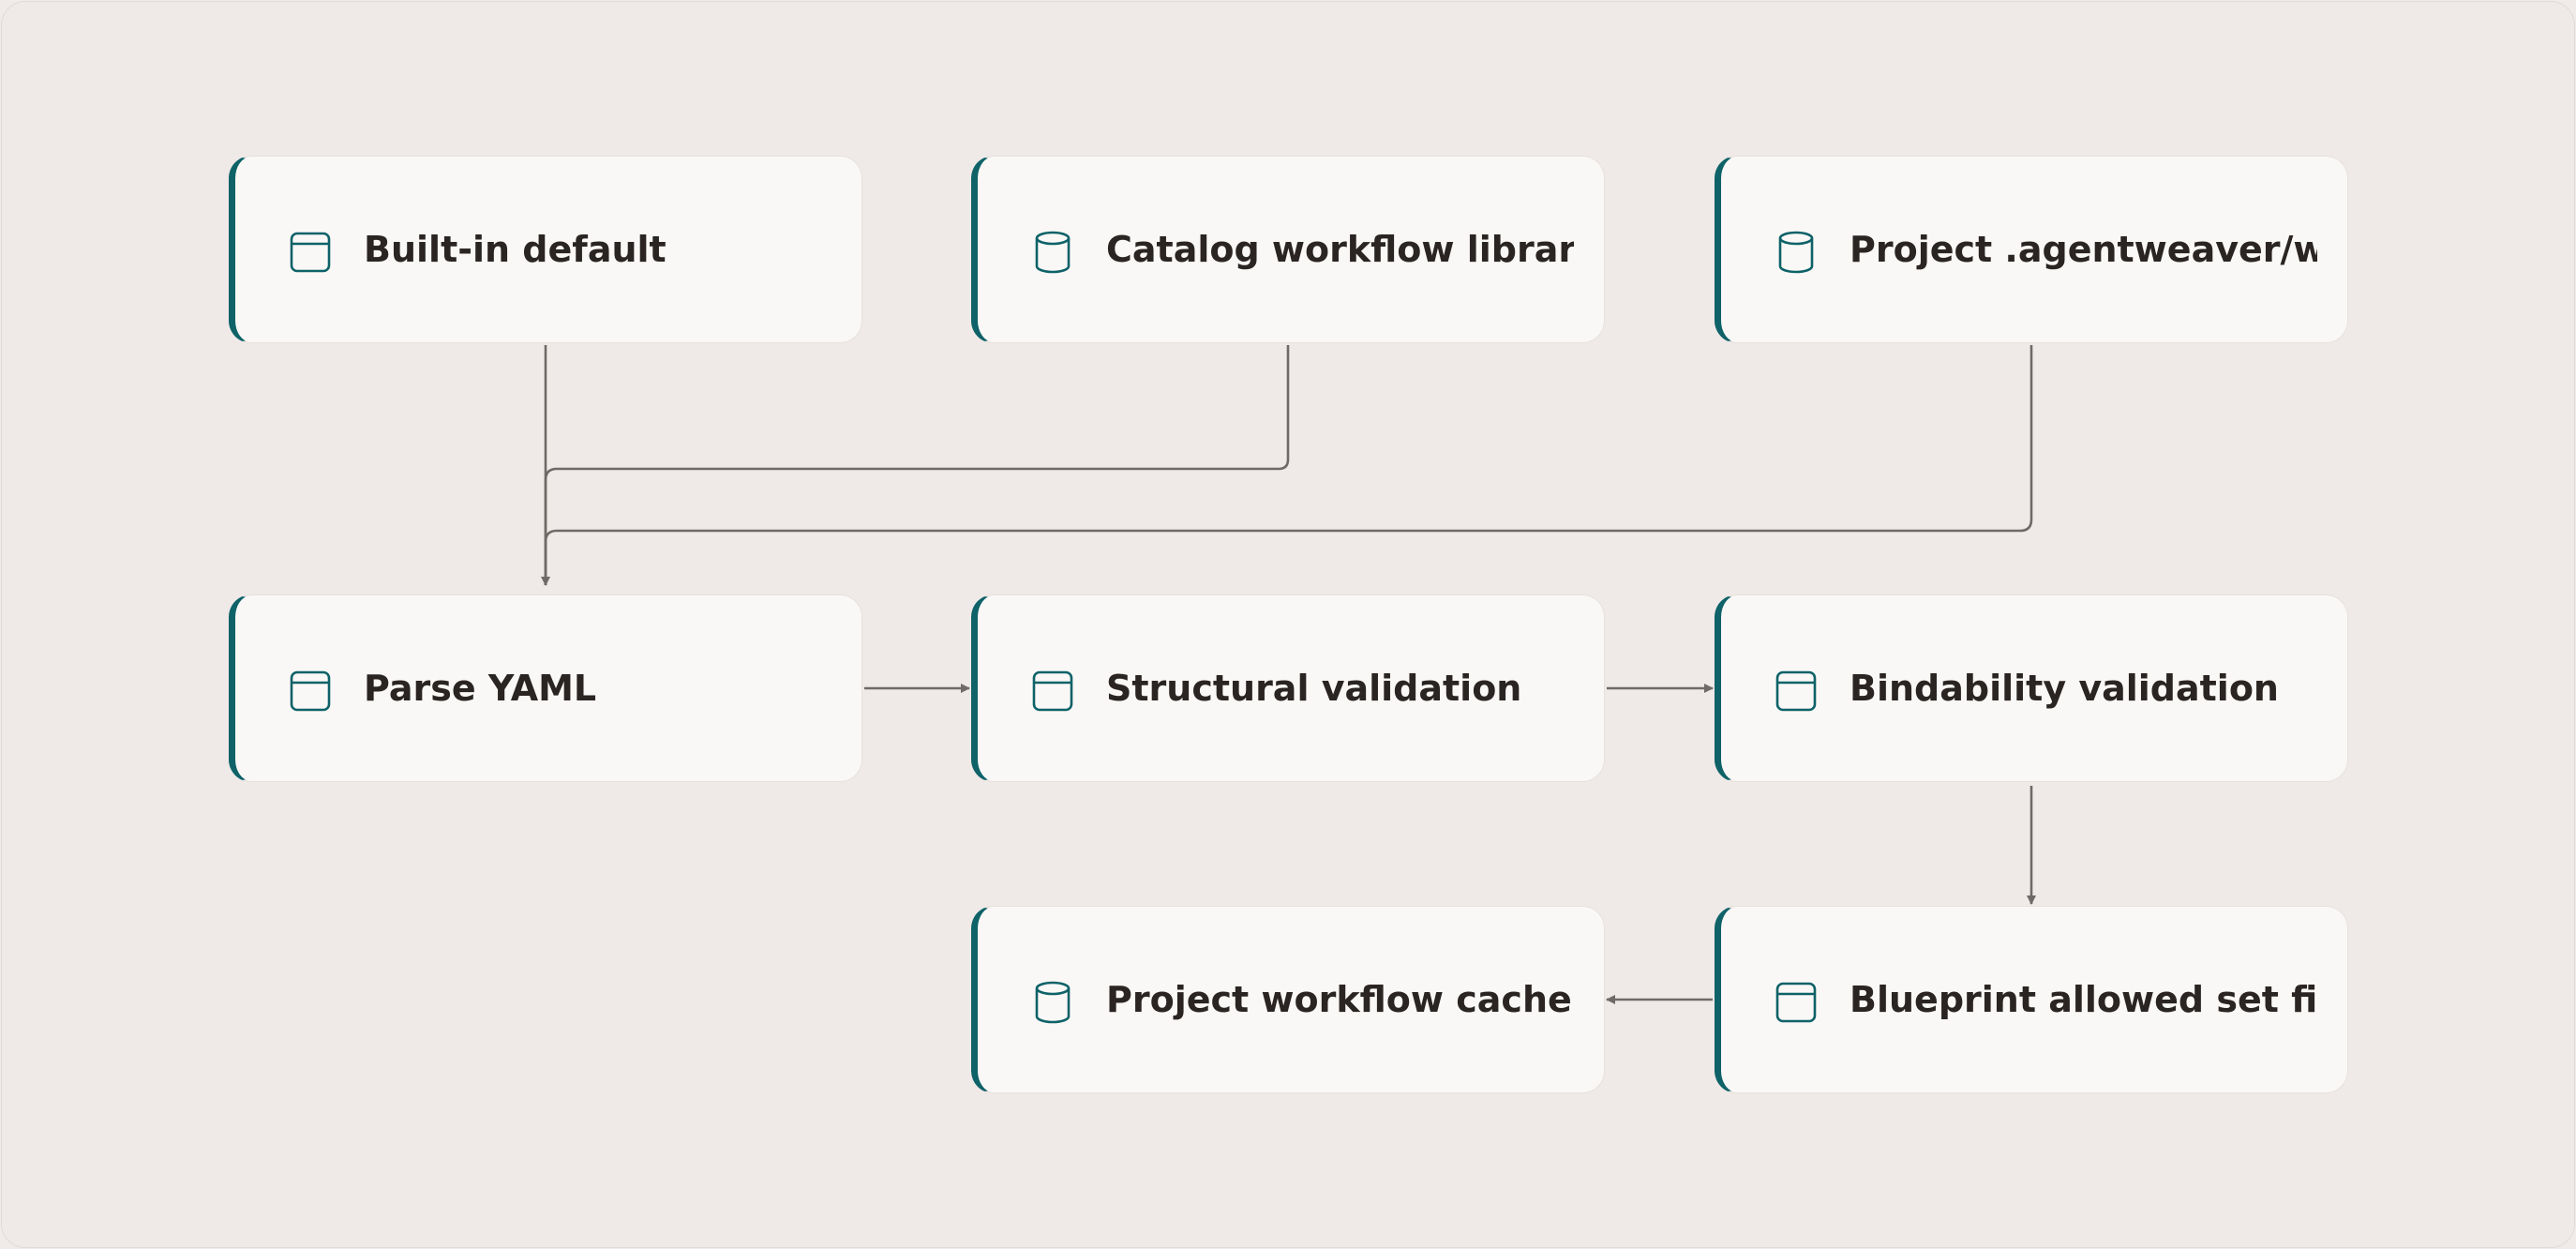 This screenshot has height=1249, width=2576. What do you see at coordinates (2084, 1000) in the screenshot?
I see `node-label: Blueprint allowed set filter` at bounding box center [2084, 1000].